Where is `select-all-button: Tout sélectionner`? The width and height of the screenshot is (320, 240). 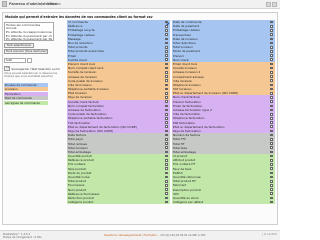 select-all-button: Tout sélectionner is located at coordinates (19, 45).